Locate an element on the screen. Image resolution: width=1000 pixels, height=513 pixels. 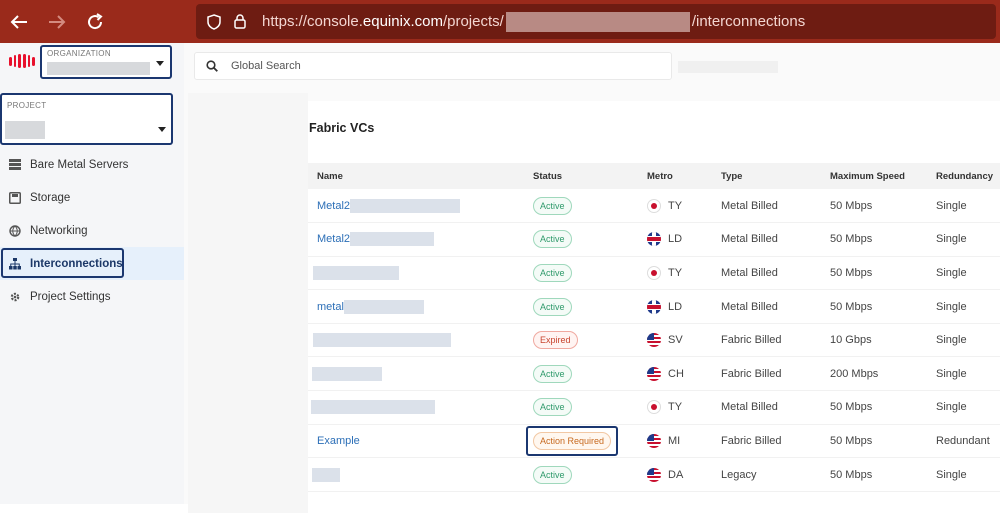
lock-icon is located at coordinates (240, 21).